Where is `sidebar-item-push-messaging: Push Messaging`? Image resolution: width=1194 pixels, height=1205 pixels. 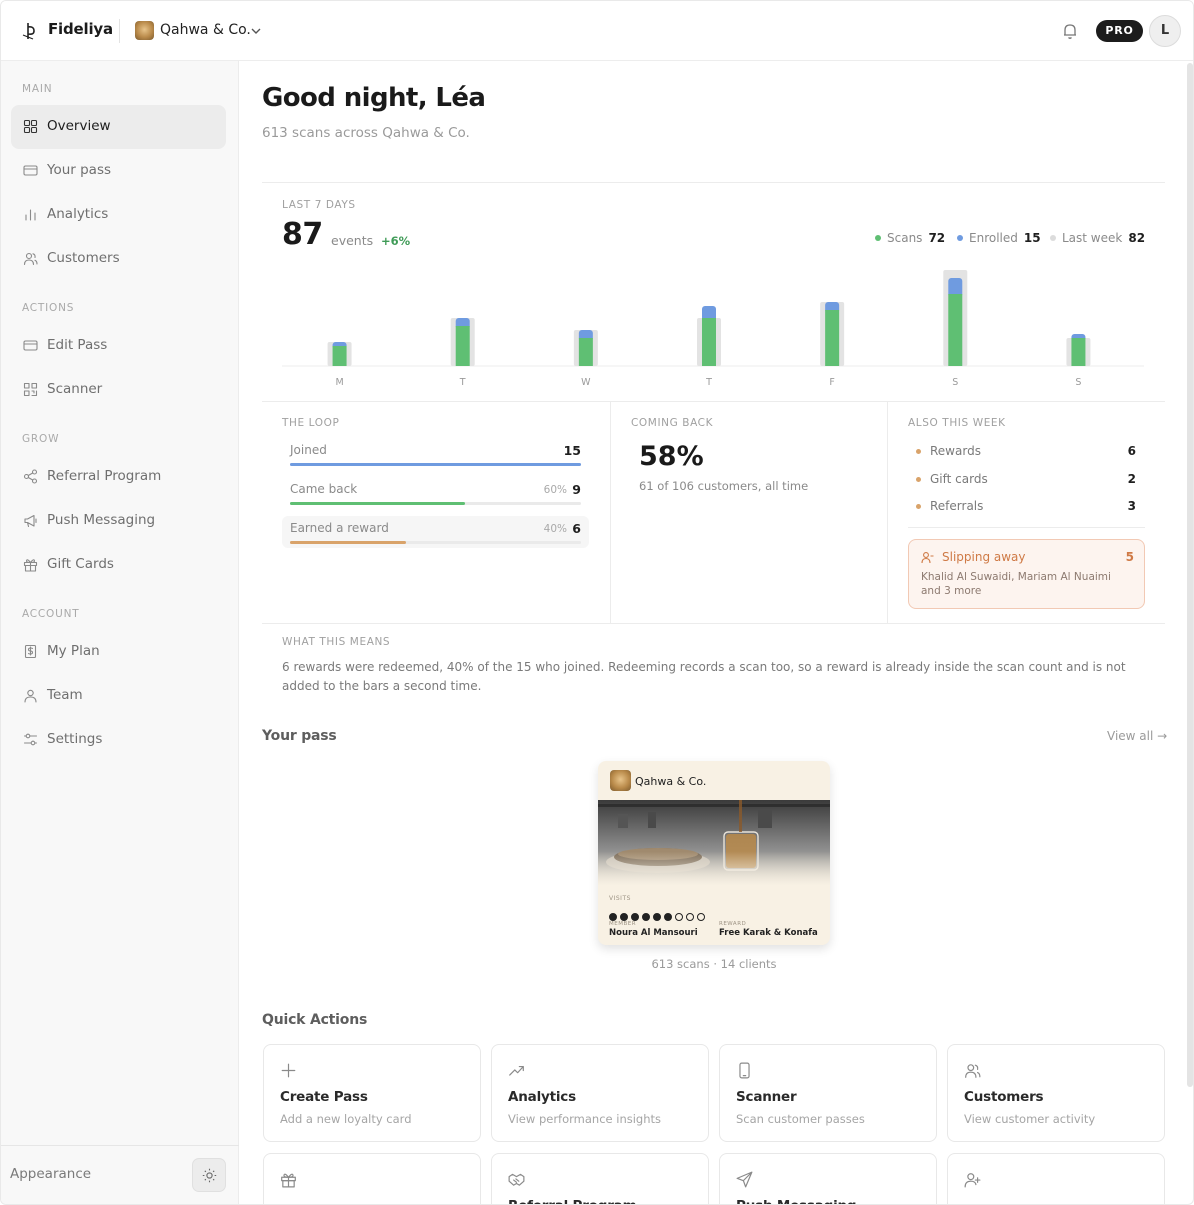
sidebar-item-push-messaging: Push Messaging is located at coordinates (118, 521).